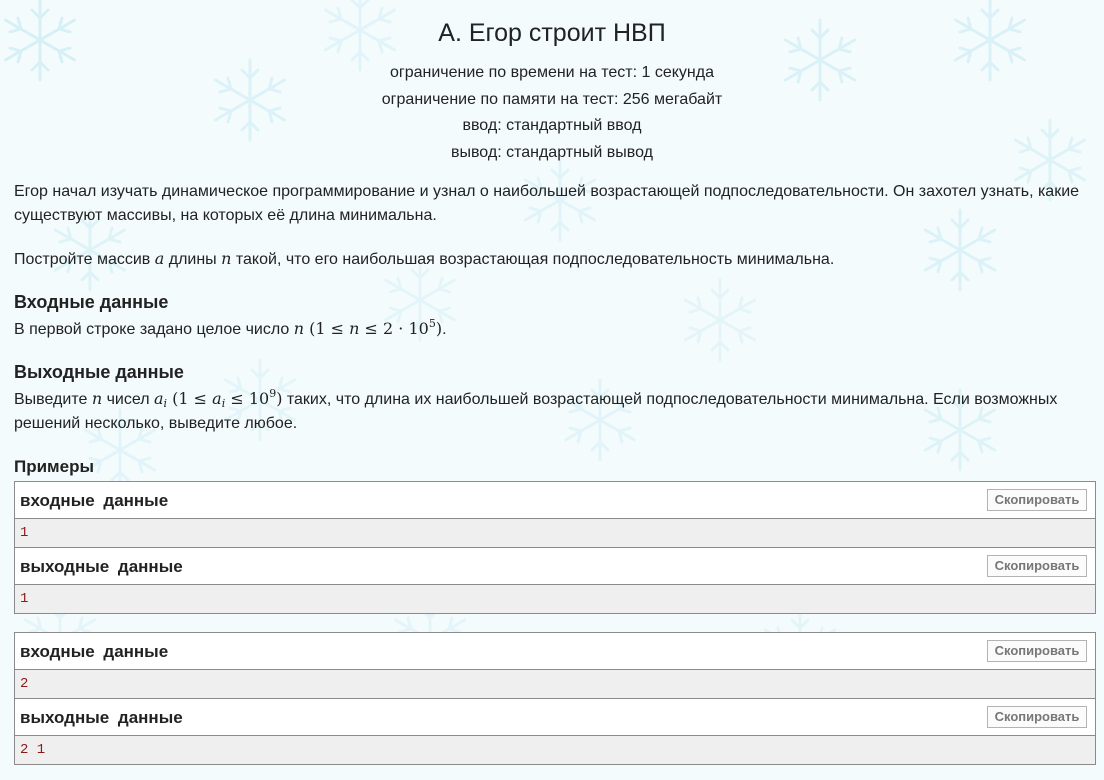 The height and width of the screenshot is (780, 1104). Describe the element at coordinates (552, 125) in the screenshot. I see `input-spec: ввод: стандартный ввод` at that location.